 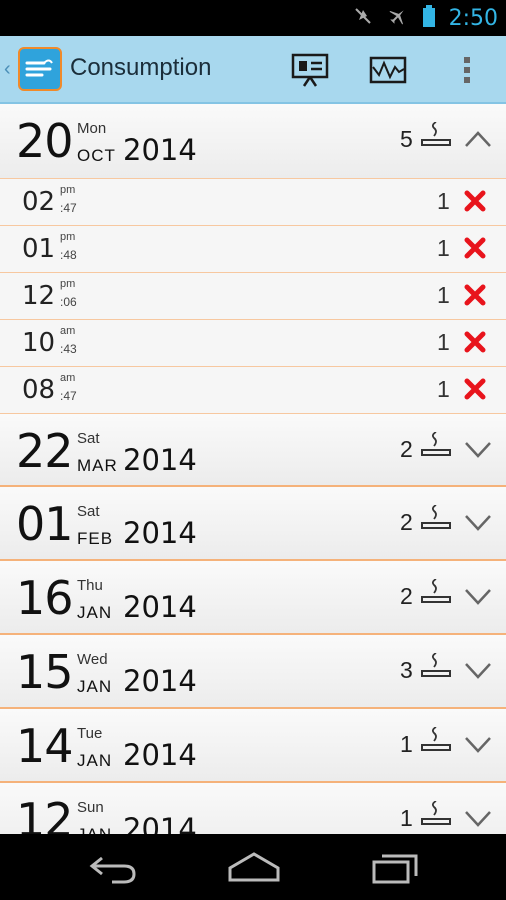 I want to click on day-number: 12, so click(x=45, y=813).